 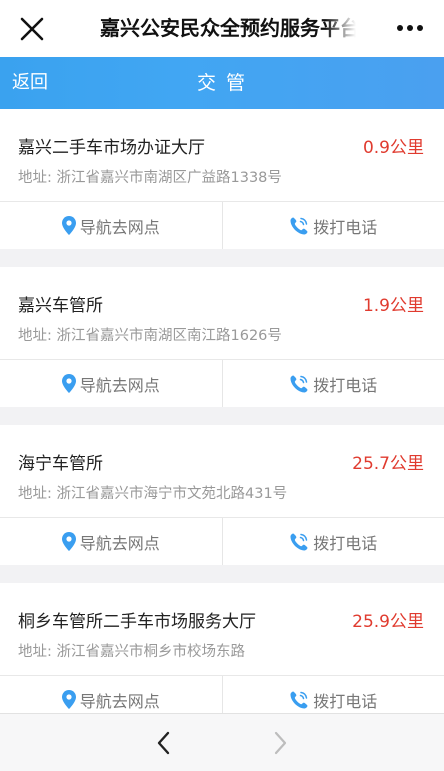 What do you see at coordinates (228, 28) in the screenshot?
I see `window-title: 嘉兴公安民众全预约服务平台` at bounding box center [228, 28].